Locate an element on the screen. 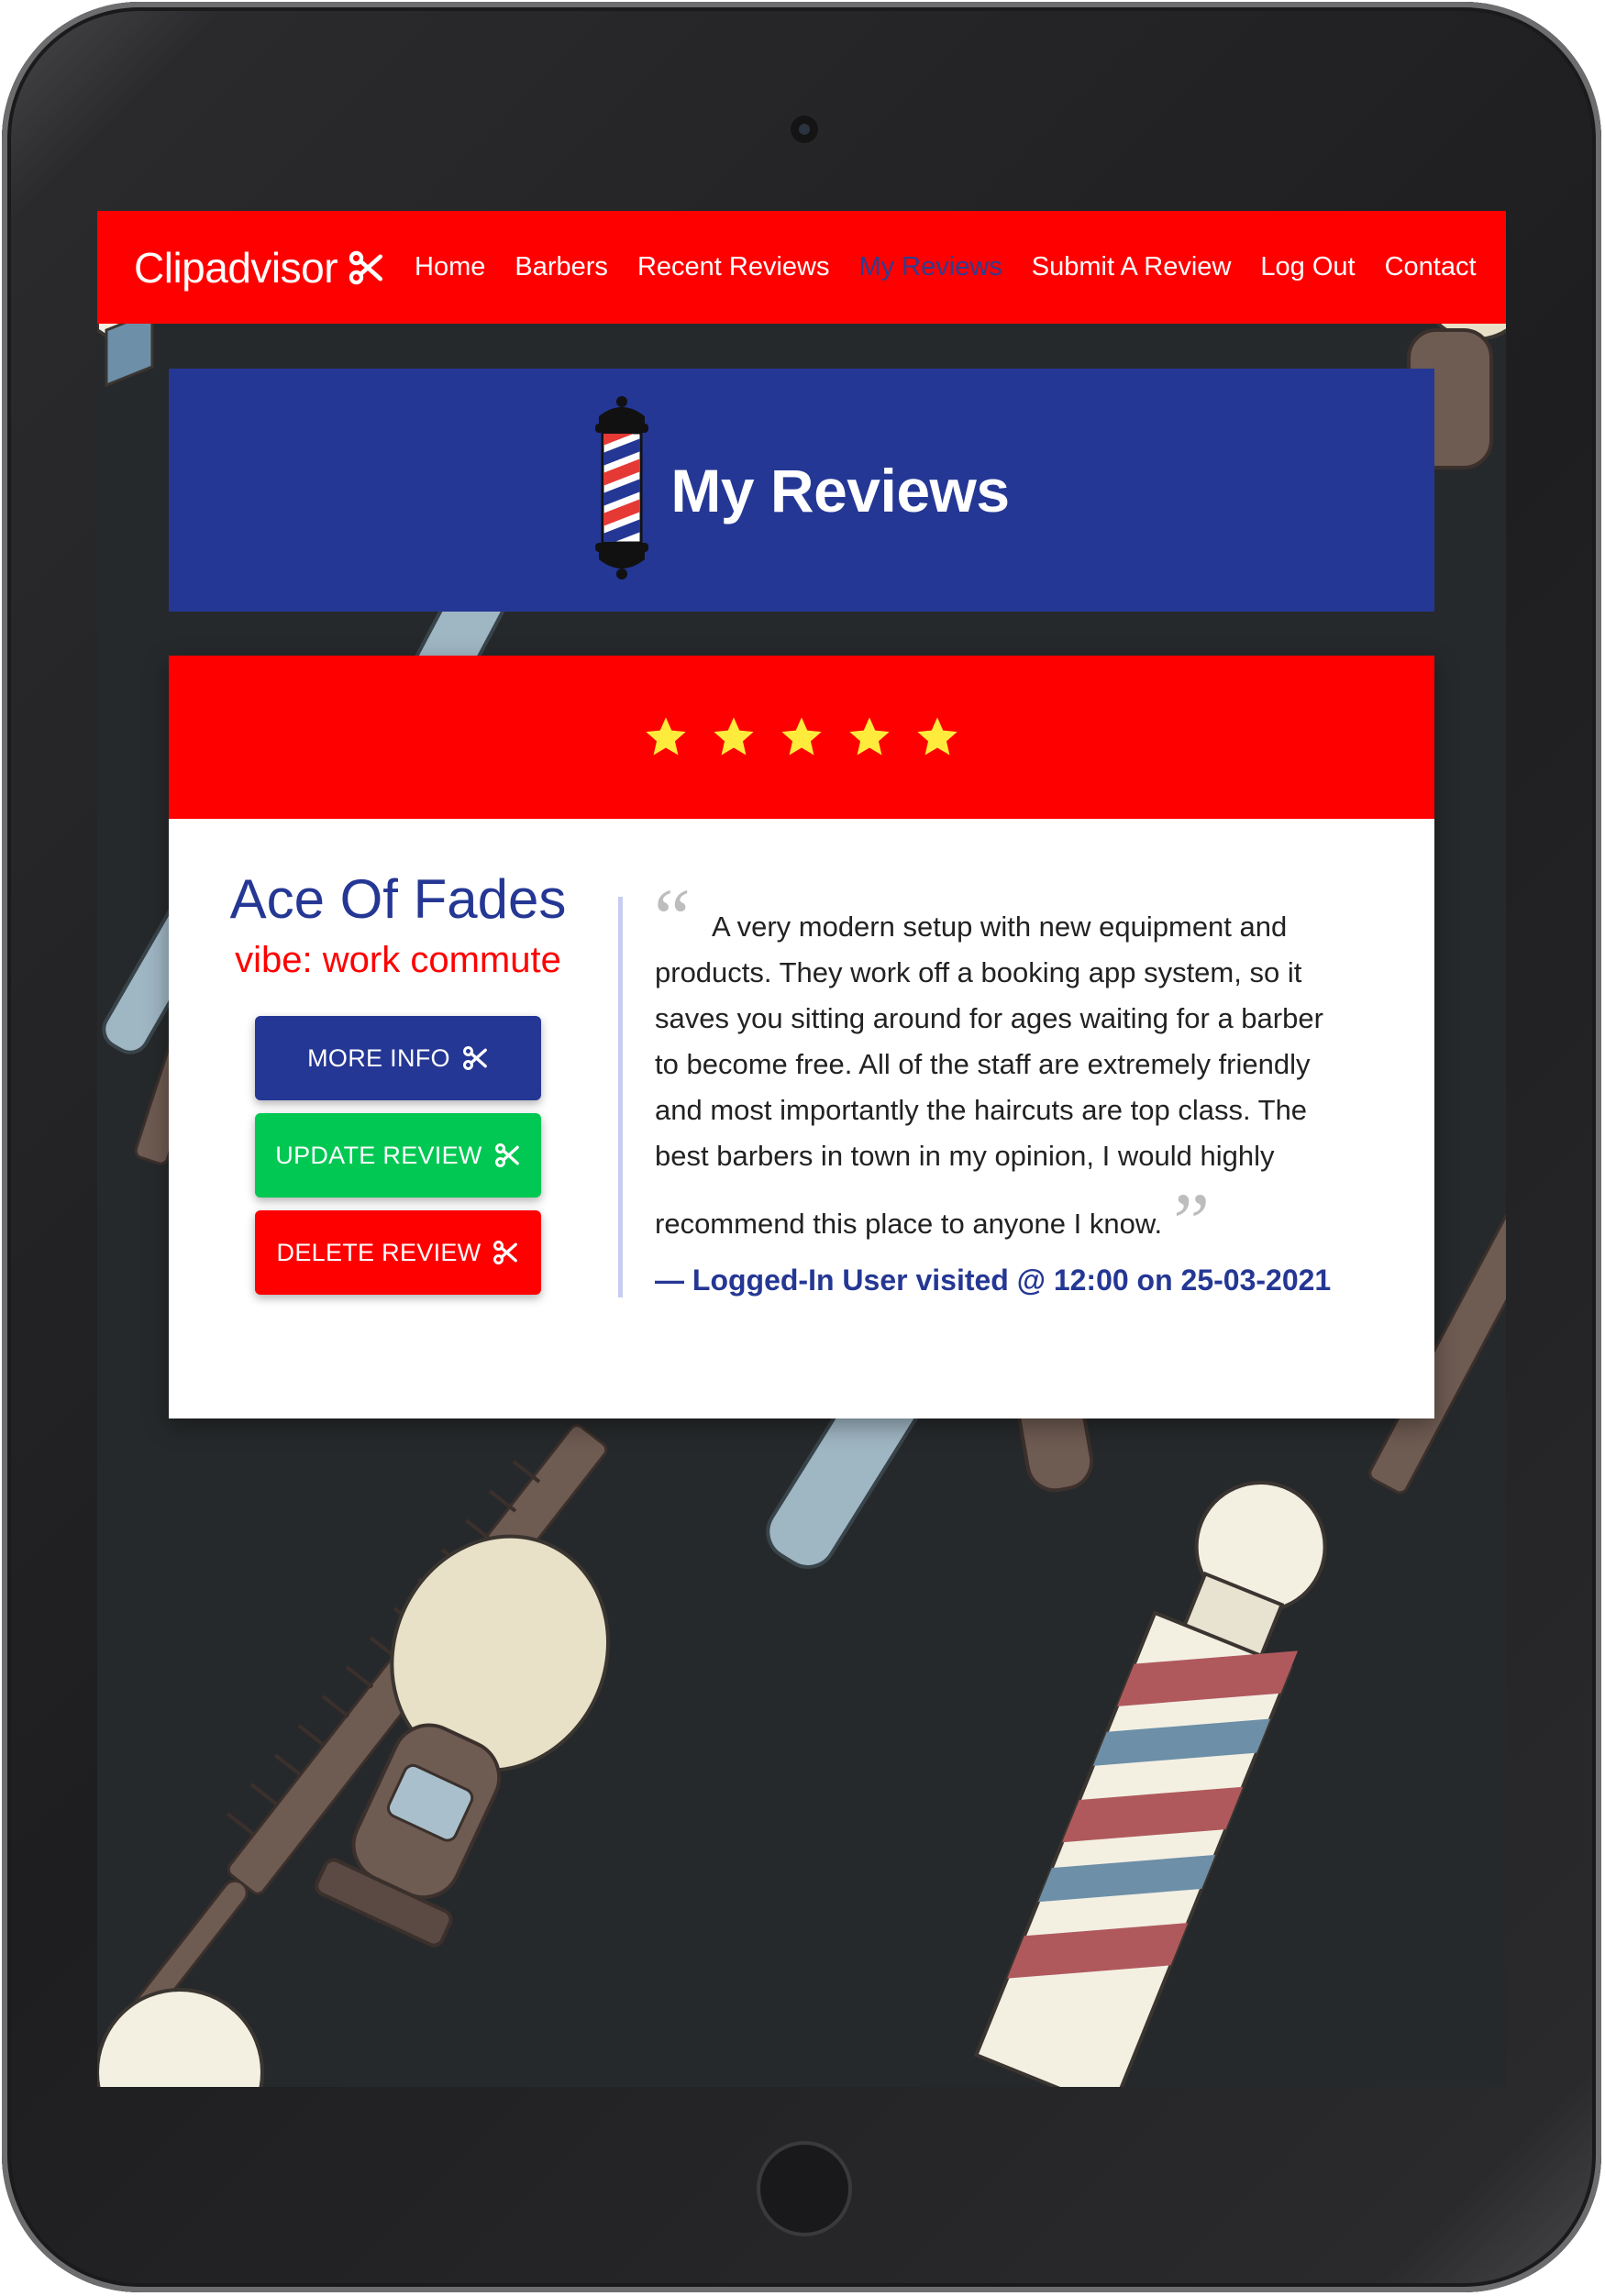 The width and height of the screenshot is (1605, 2296). page-header-banner: My Reviews is located at coordinates (801, 490).